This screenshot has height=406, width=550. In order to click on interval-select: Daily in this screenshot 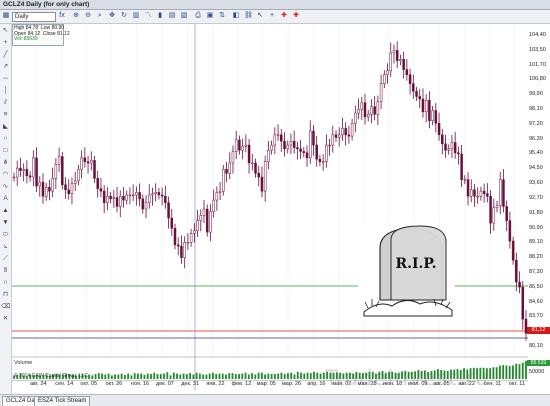, I will do `click(34, 17)`.